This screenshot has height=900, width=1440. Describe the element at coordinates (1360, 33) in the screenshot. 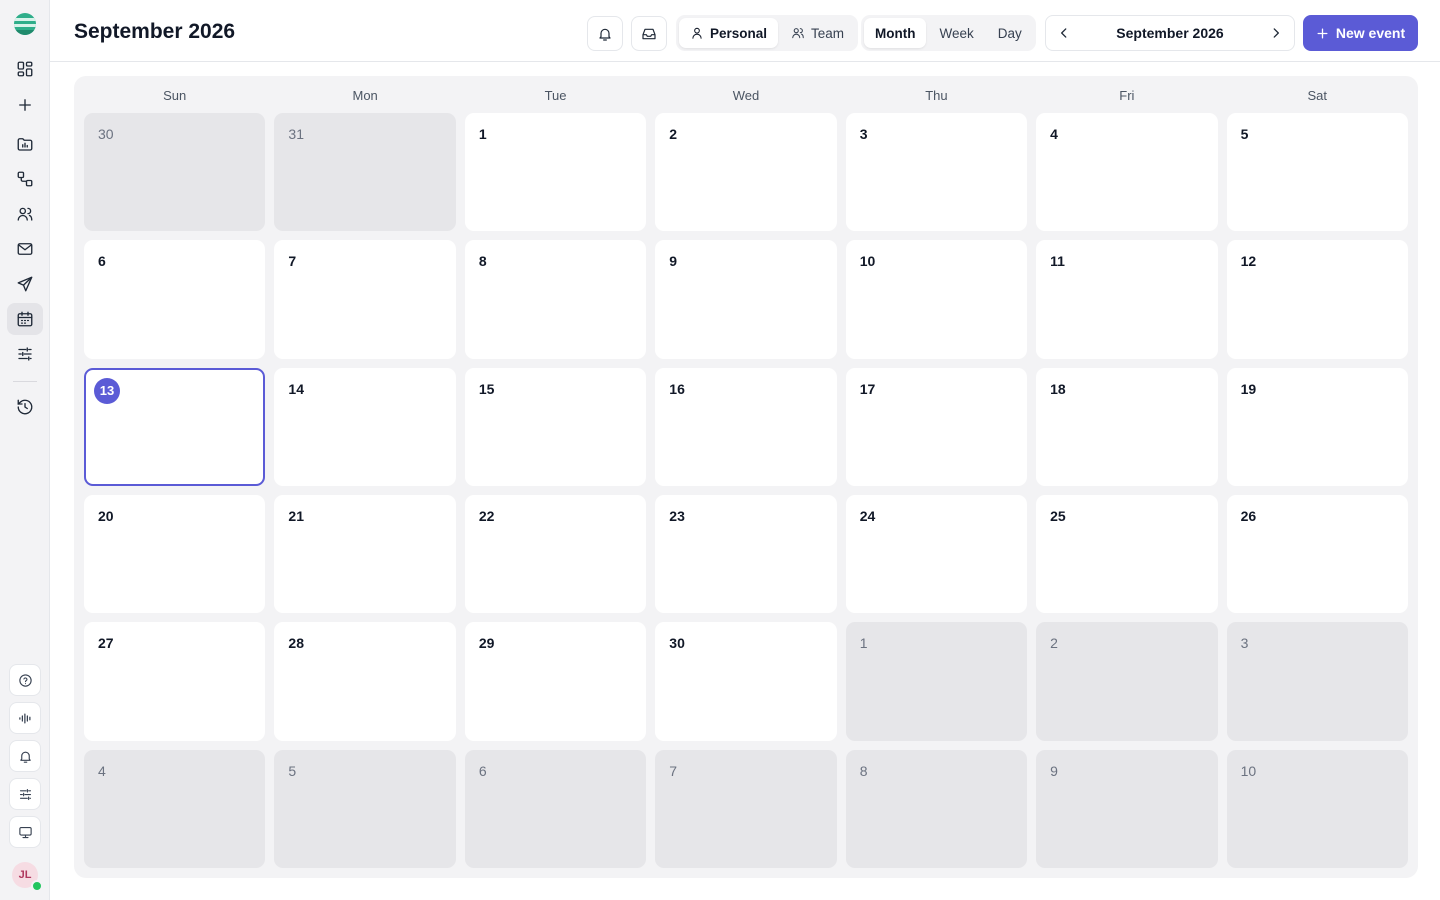

I see `new-event-button: New event` at that location.